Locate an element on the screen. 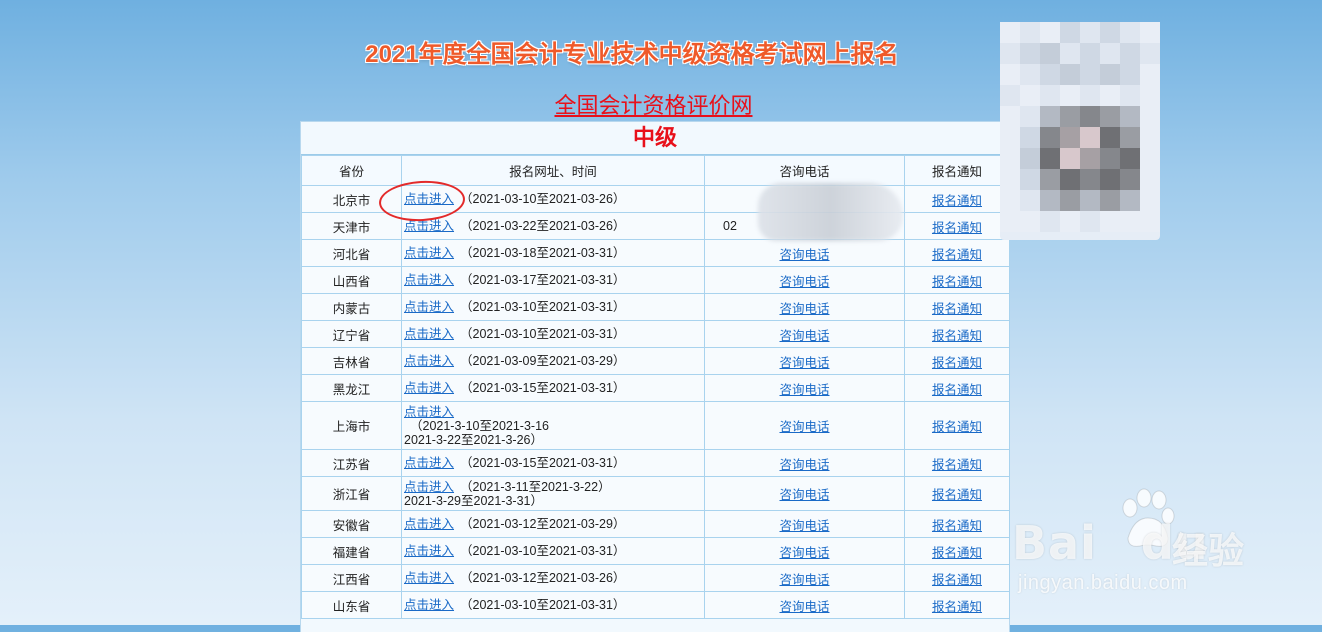  registration-cell: 点击进入 （2021-03-17至2021-03-31） is located at coordinates (553, 280).